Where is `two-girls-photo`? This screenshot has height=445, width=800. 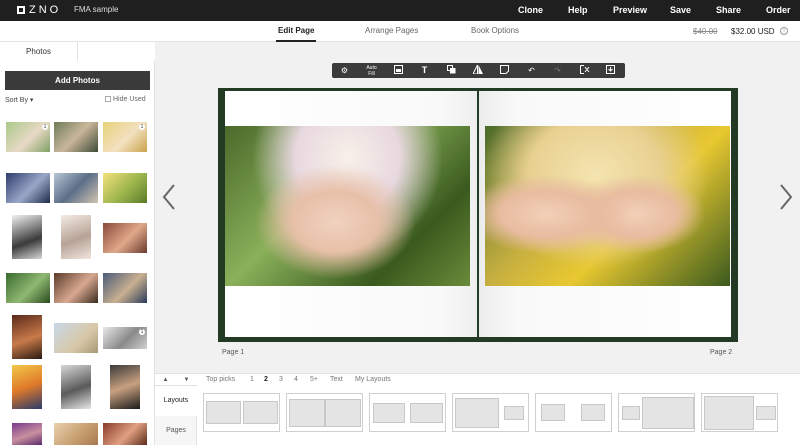
two-girls-photo is located at coordinates (607, 206).